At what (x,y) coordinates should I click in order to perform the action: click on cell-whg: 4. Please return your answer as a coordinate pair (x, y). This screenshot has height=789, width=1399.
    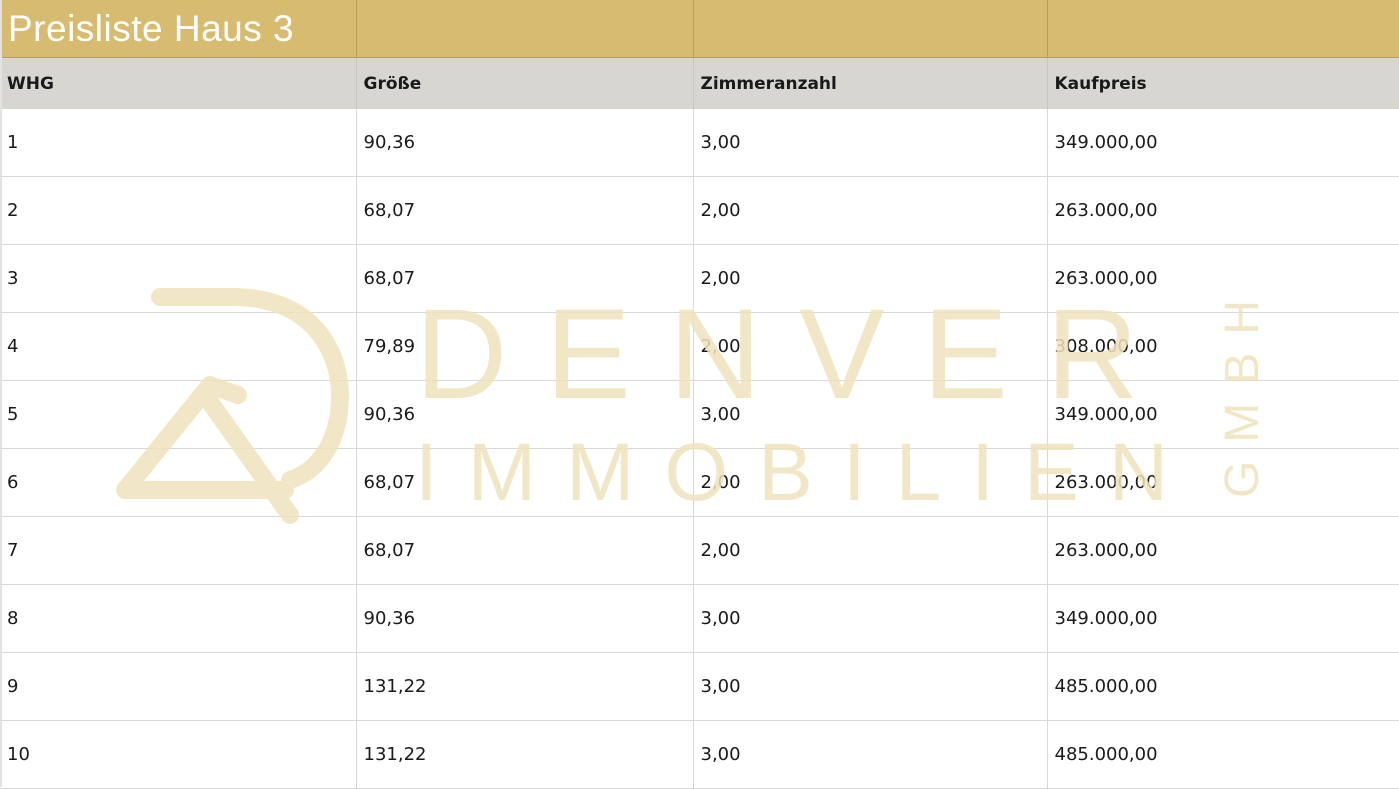
    Looking at the image, I should click on (178, 346).